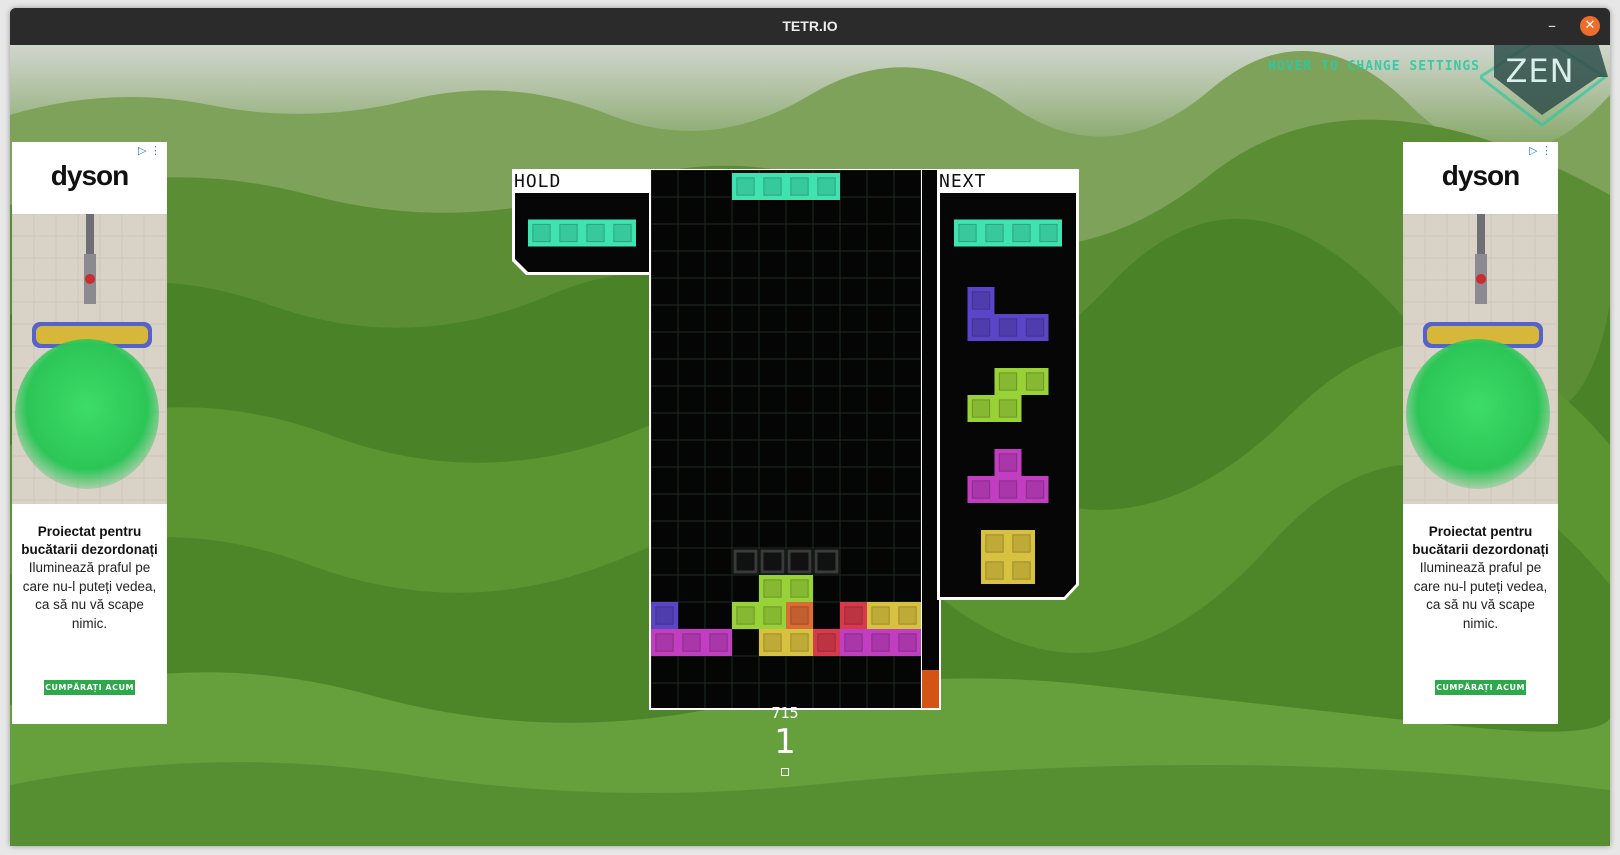 The height and width of the screenshot is (855, 1620). What do you see at coordinates (785, 713) in the screenshot?
I see `score-value: 715` at bounding box center [785, 713].